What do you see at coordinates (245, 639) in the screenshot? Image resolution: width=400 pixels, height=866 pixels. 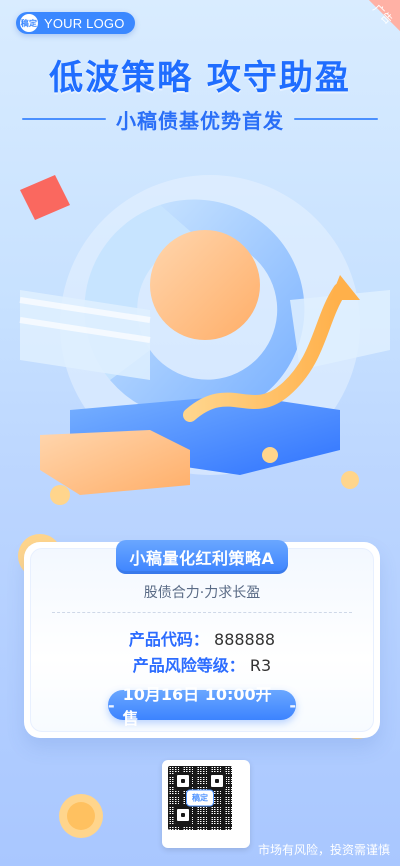 I see `product-code-value: 888888` at bounding box center [245, 639].